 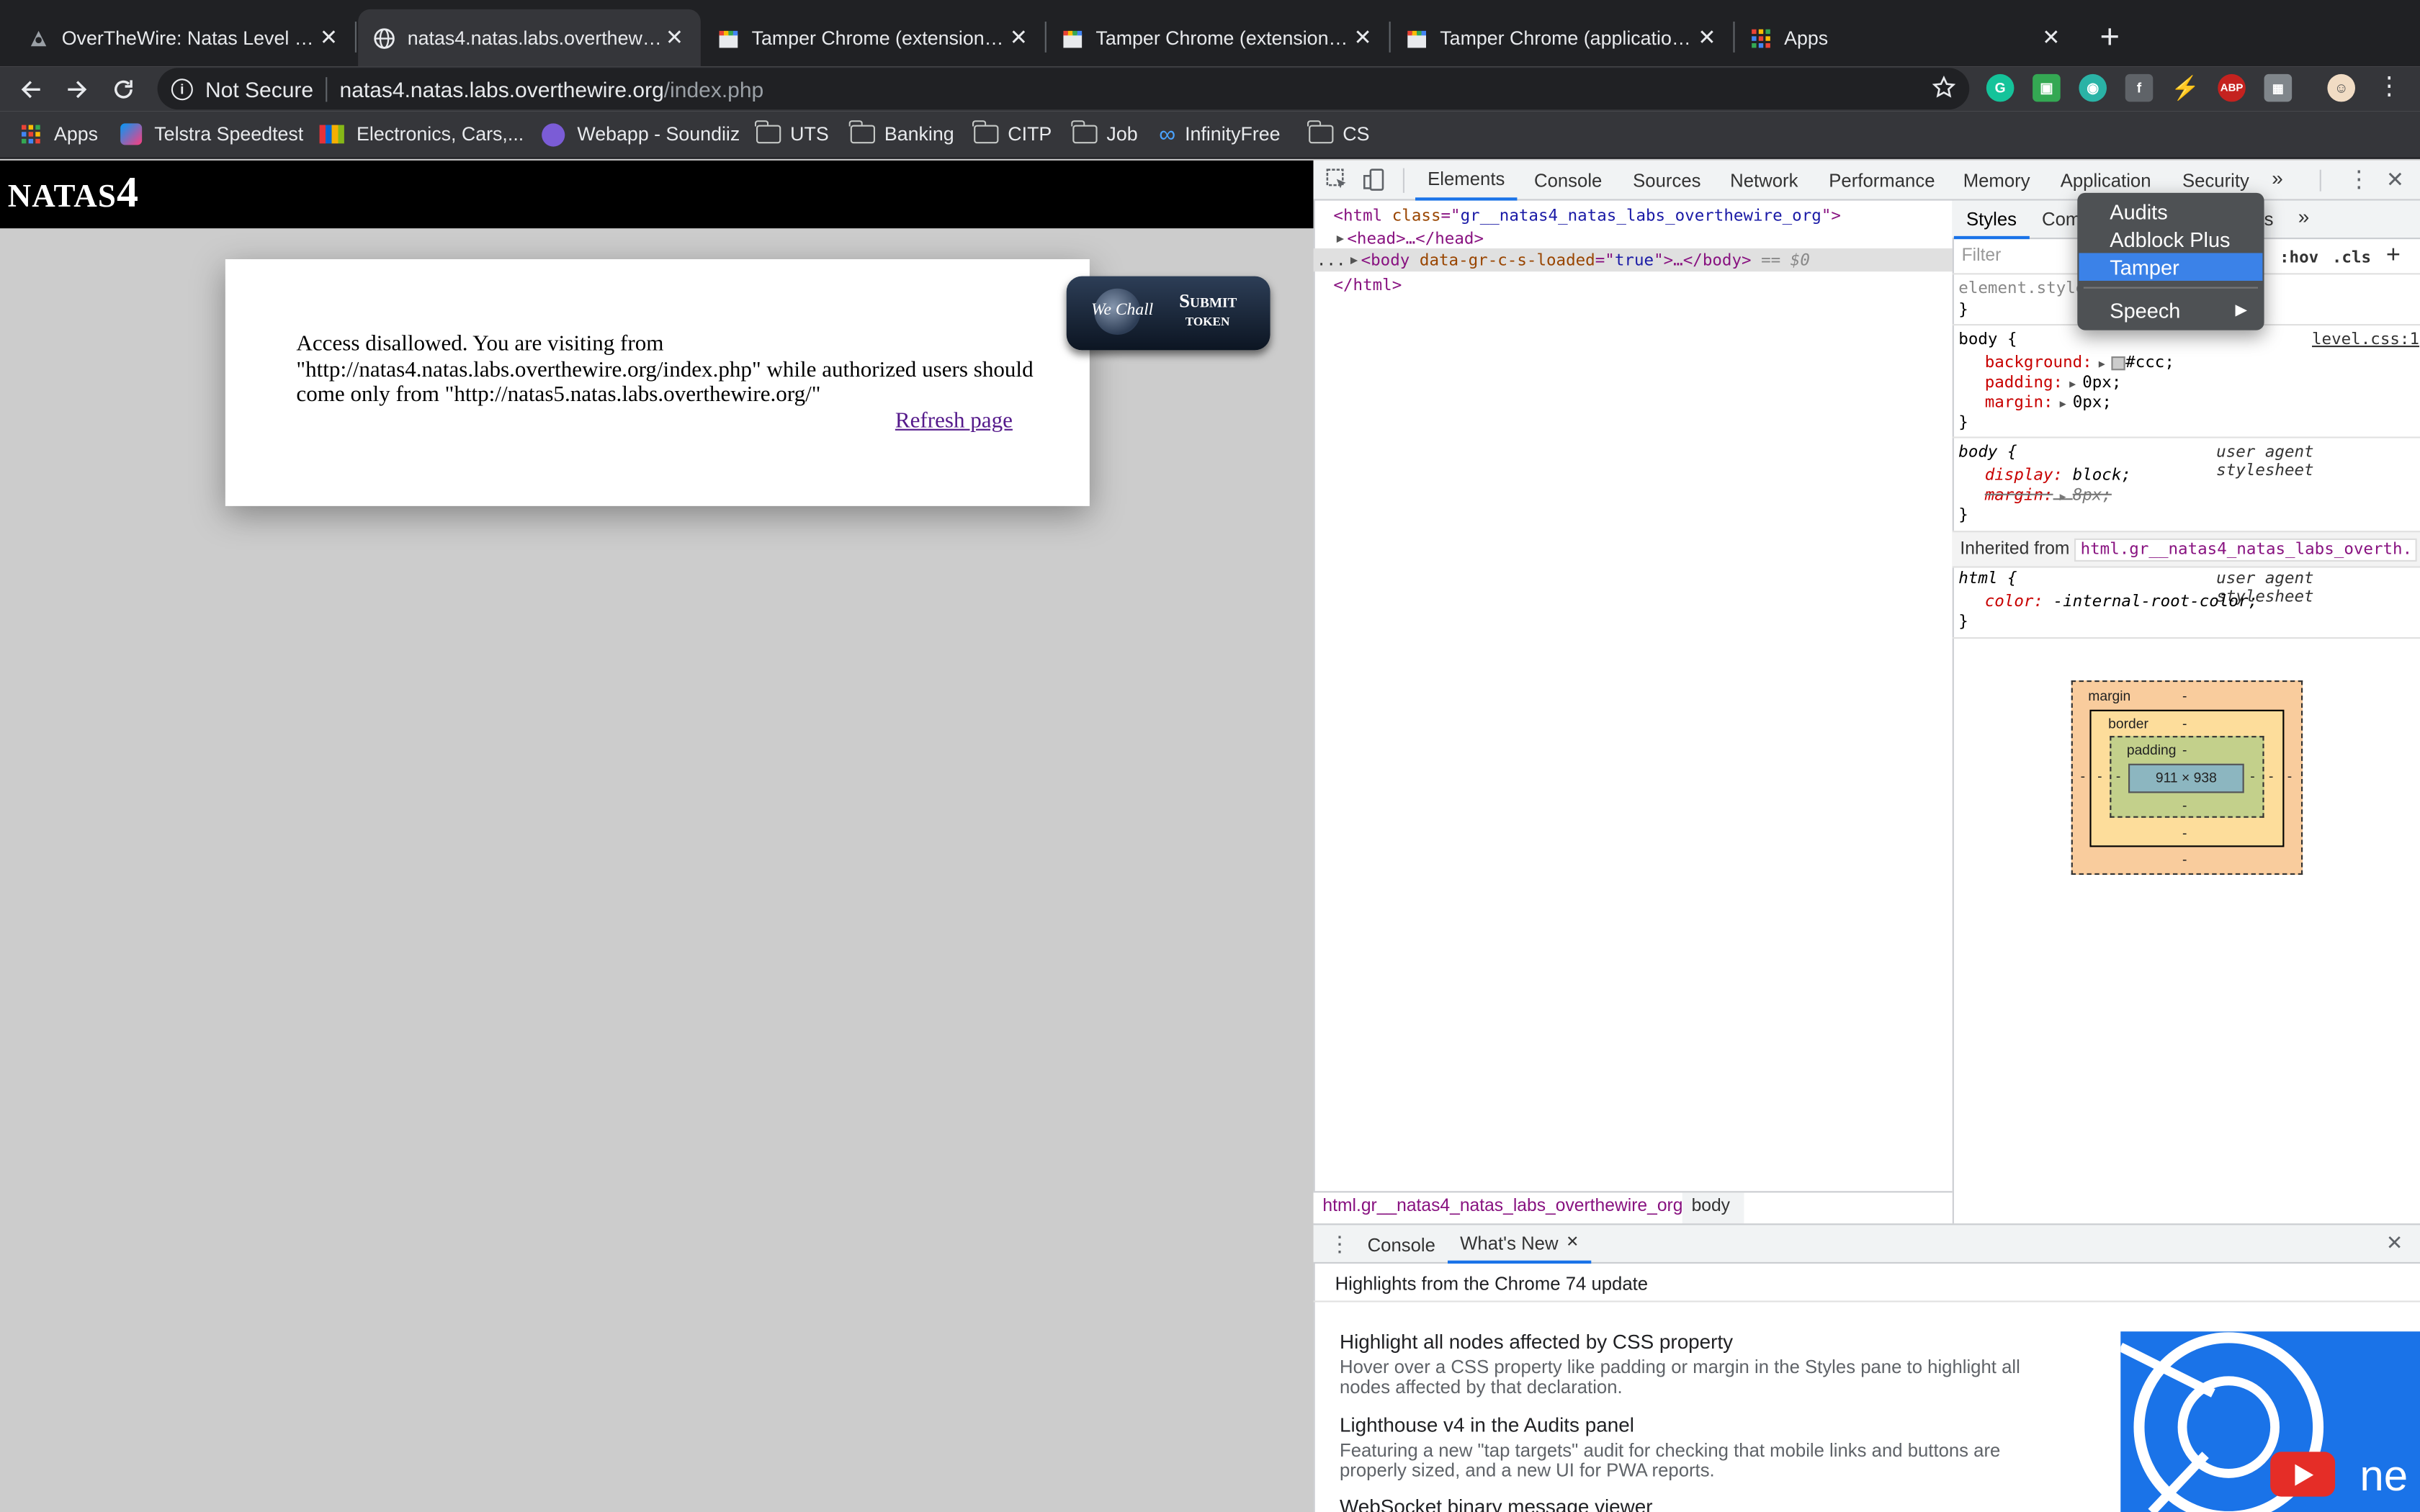 I want to click on devtools-tab-memory: Memory, so click(x=1996, y=181).